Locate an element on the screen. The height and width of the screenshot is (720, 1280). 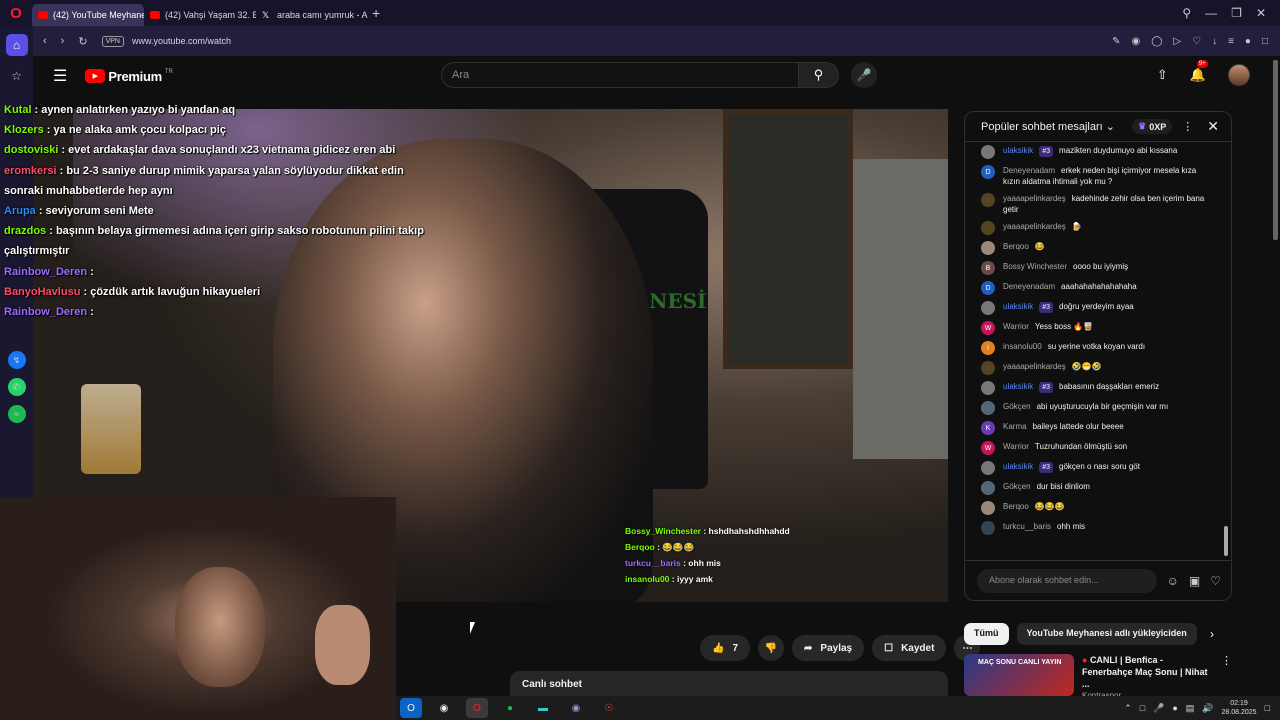
dislike-button: 👎 is located at coordinates (771, 648).